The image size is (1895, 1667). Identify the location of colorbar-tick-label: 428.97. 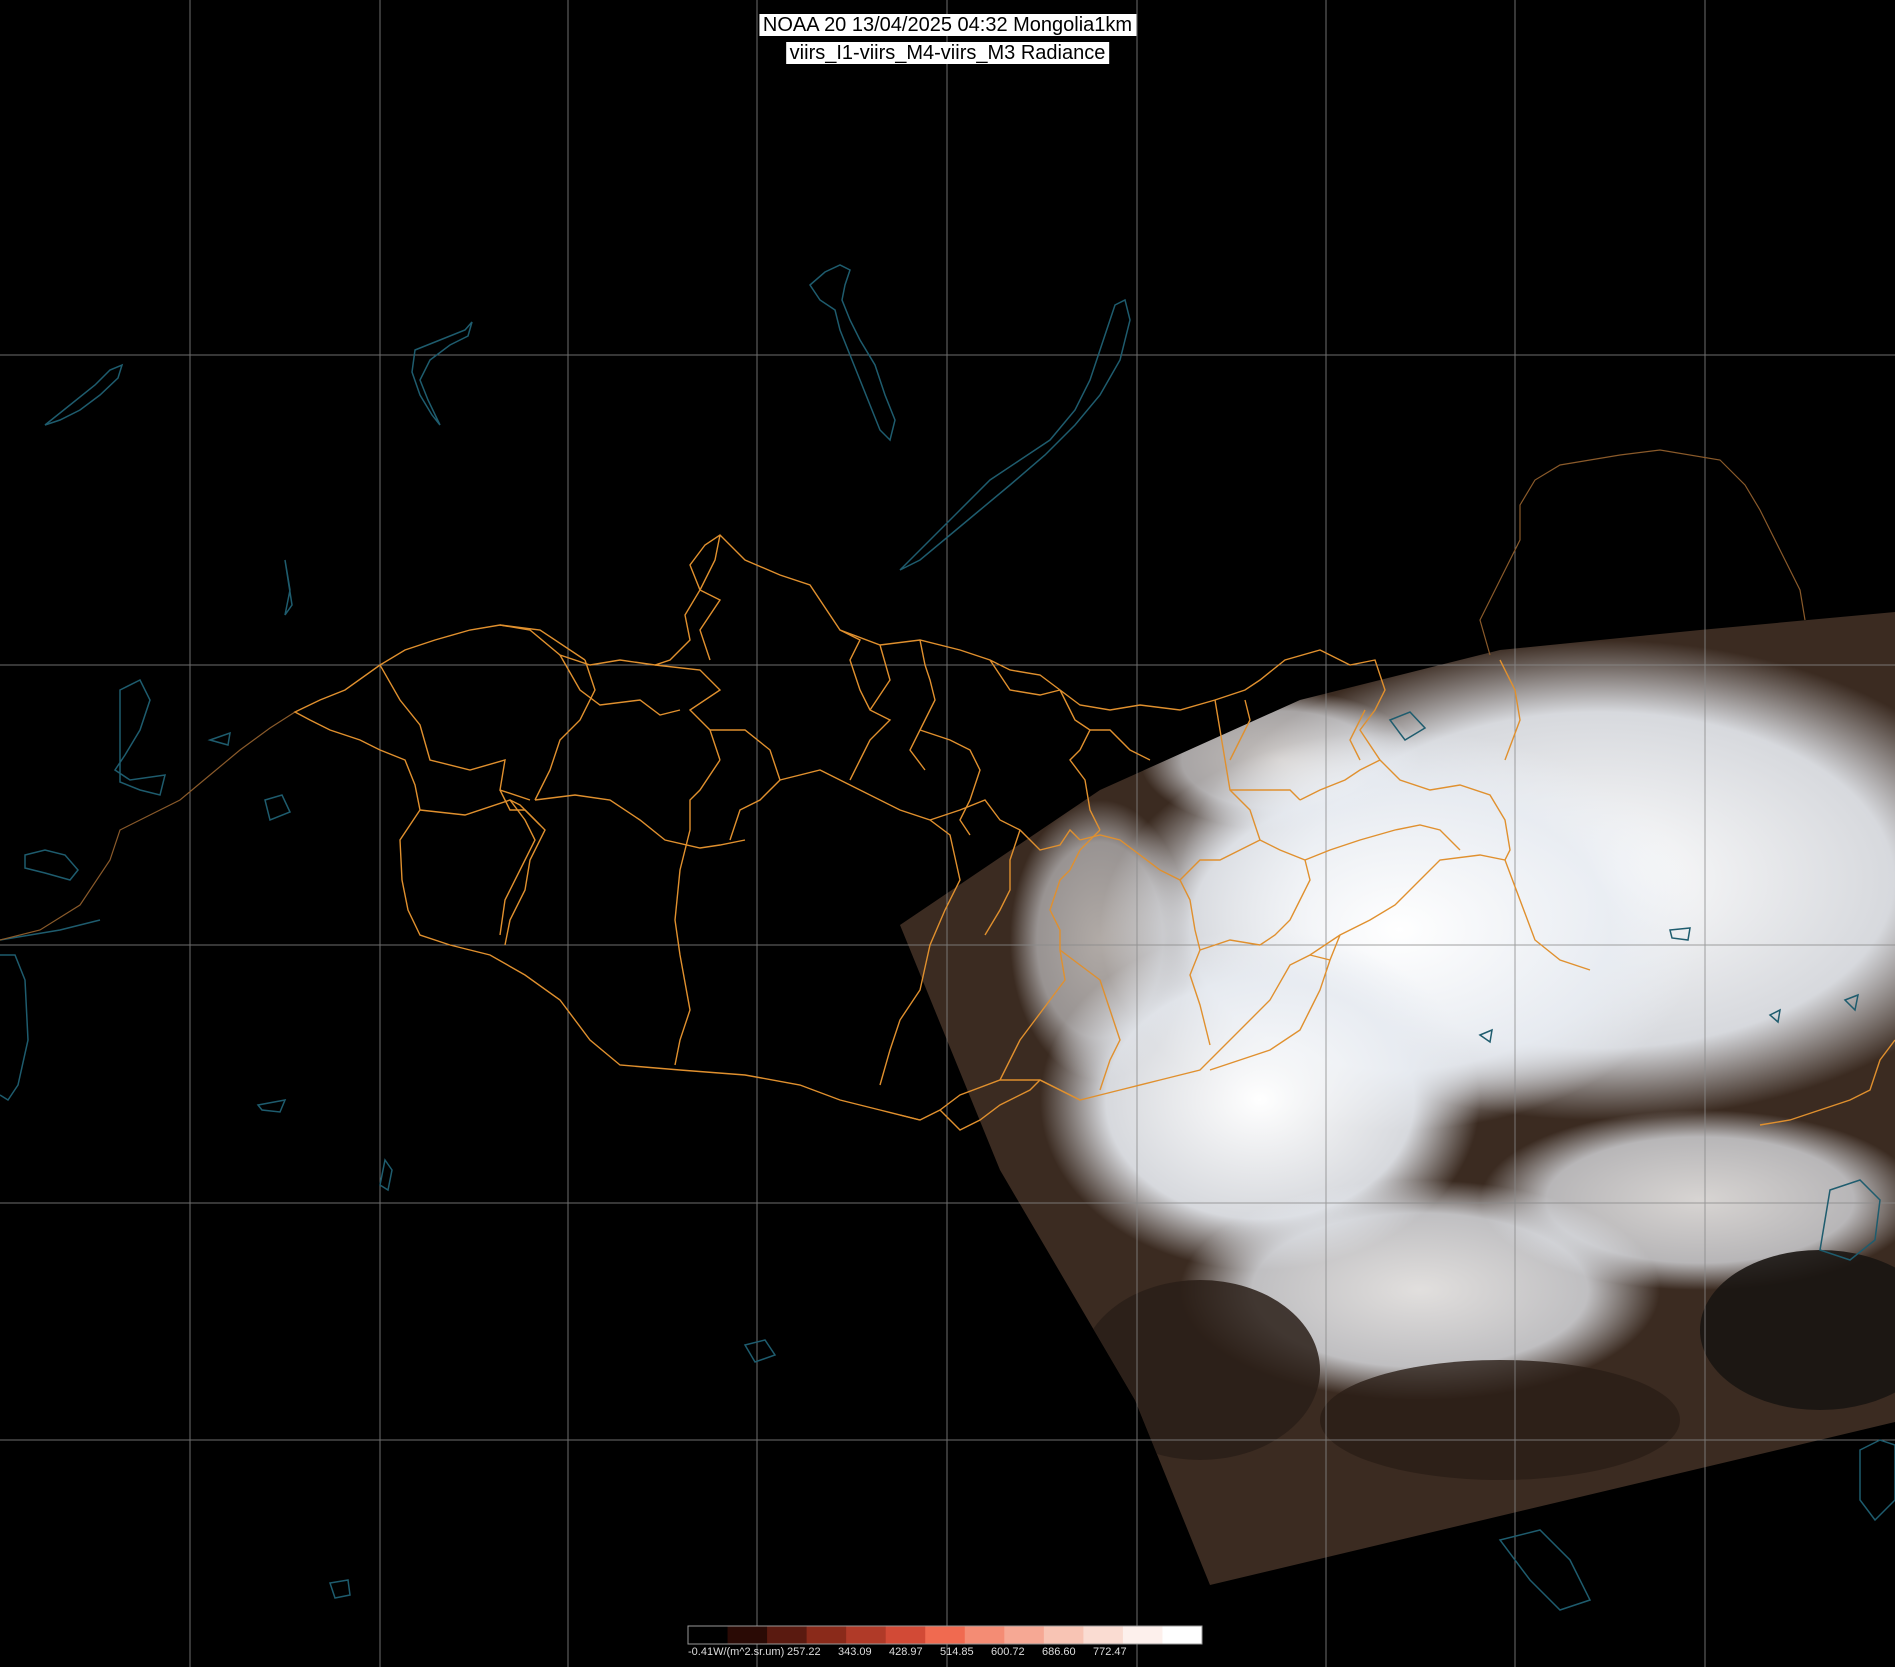
(906, 1652).